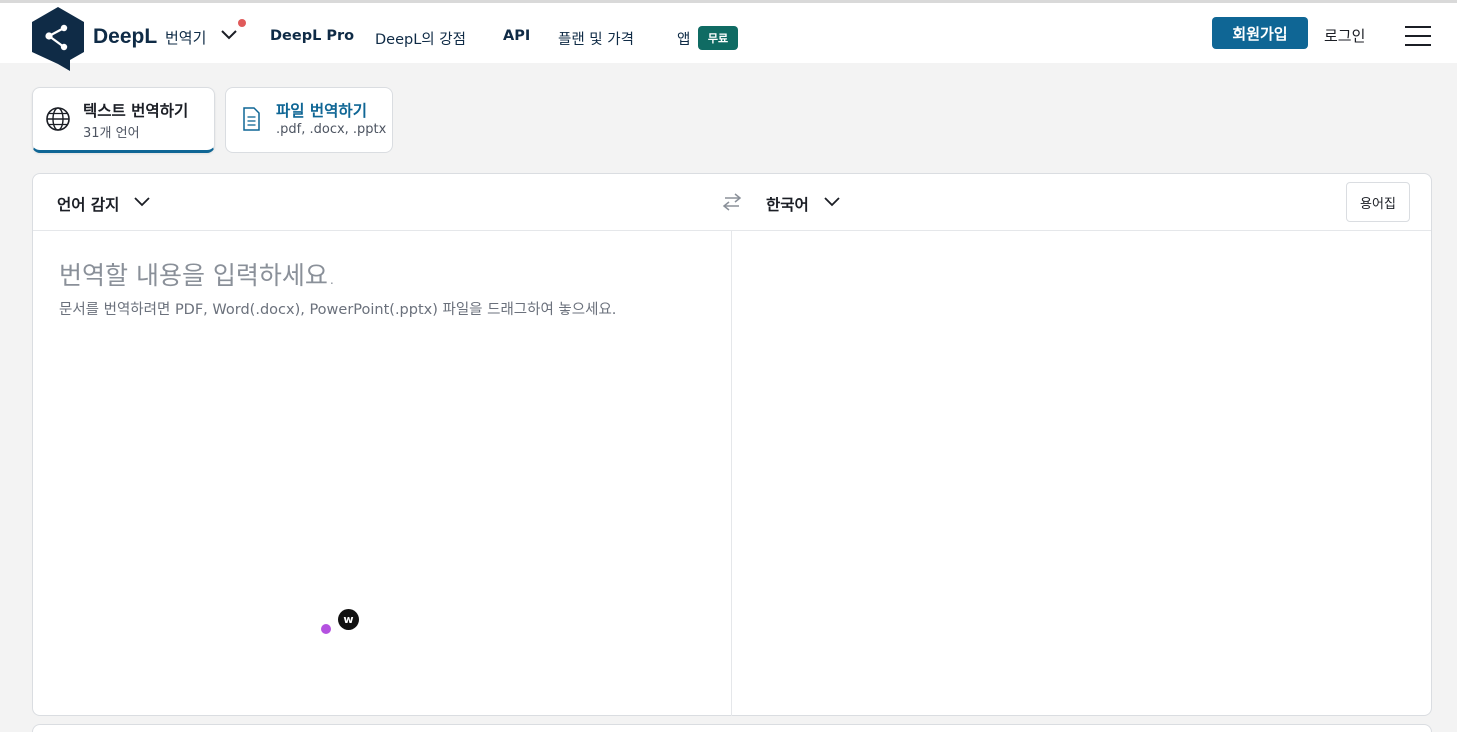 The height and width of the screenshot is (732, 1457). I want to click on glossary-button: 용어집, so click(1378, 202).